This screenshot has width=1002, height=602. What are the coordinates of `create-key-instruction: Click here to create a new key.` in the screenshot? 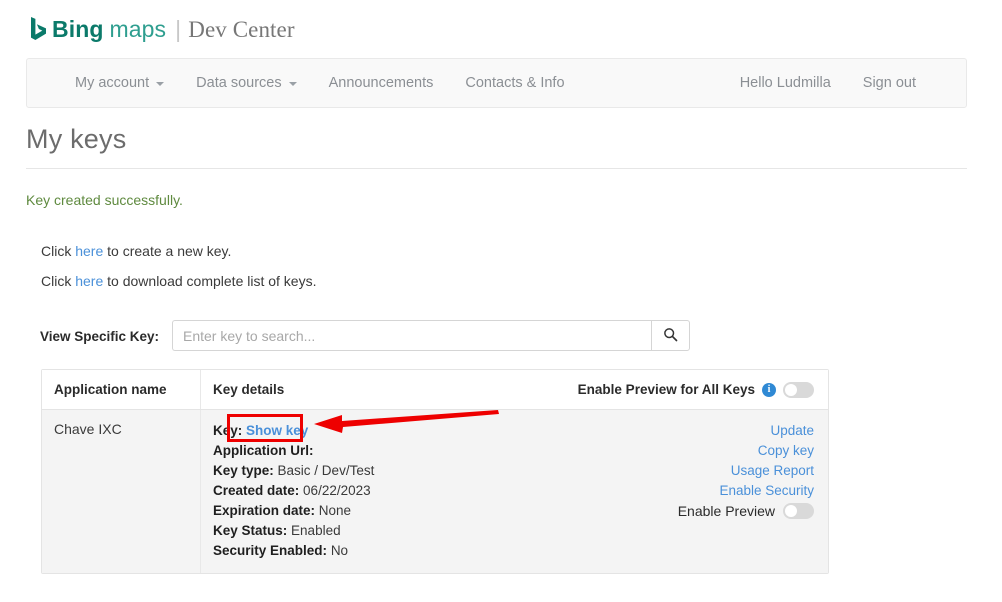 It's located at (136, 251).